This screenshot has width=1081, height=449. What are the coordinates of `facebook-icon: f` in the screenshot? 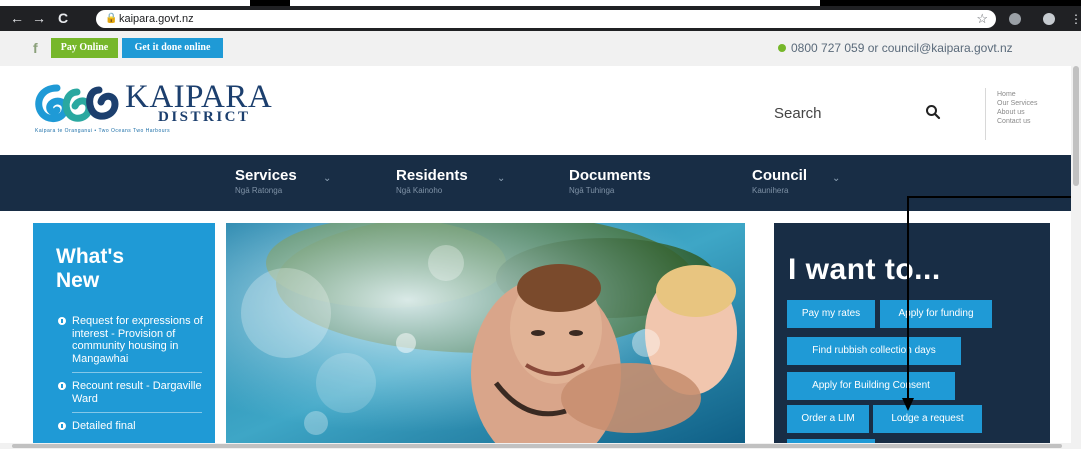 It's located at (35, 48).